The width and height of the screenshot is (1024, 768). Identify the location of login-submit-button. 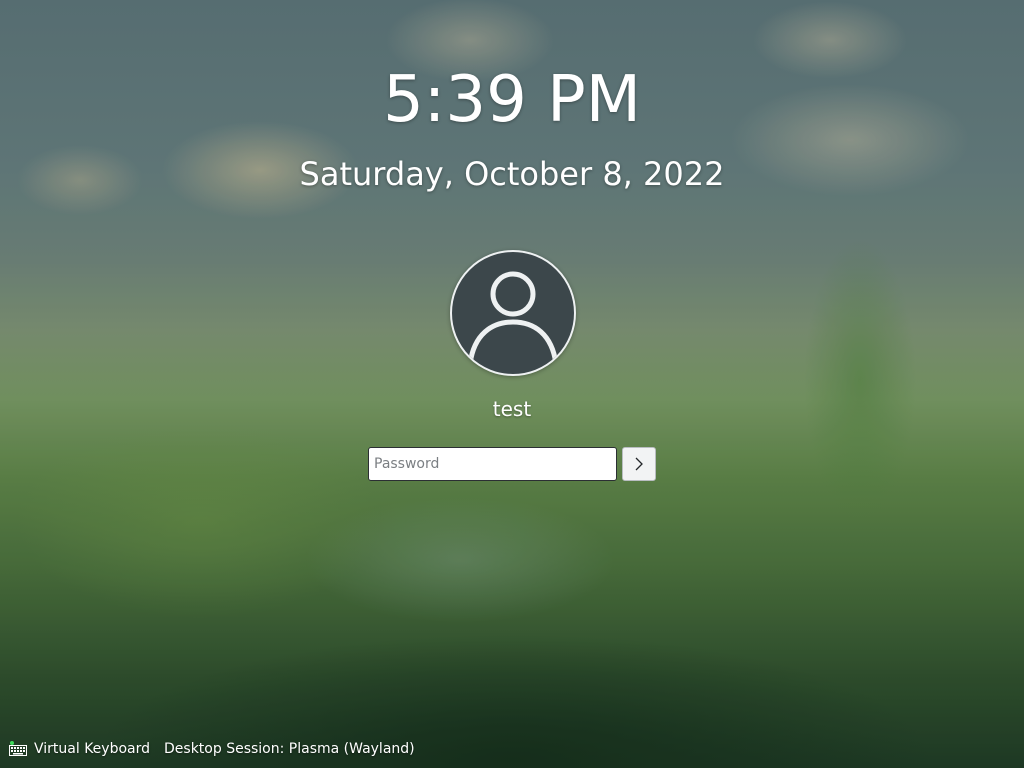
(639, 464).